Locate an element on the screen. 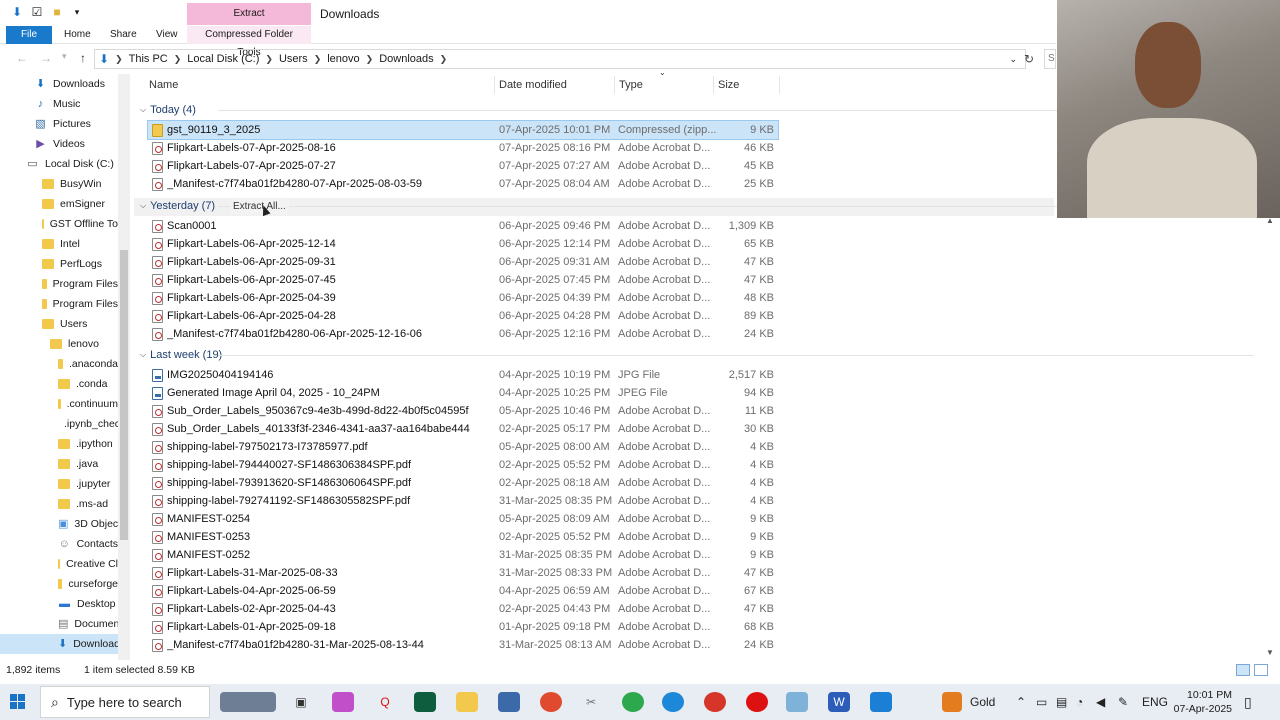  back-arrow-icon: ← is located at coordinates (22, 58).